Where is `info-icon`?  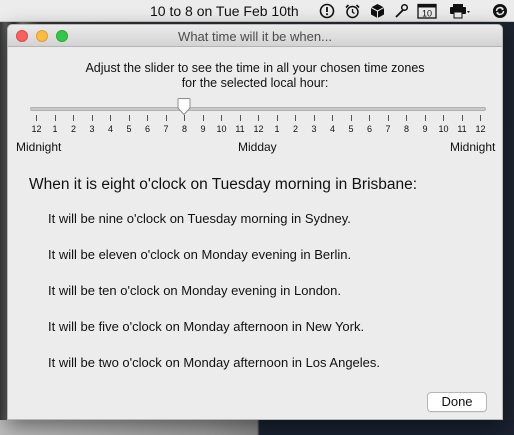
info-icon is located at coordinates (327, 11).